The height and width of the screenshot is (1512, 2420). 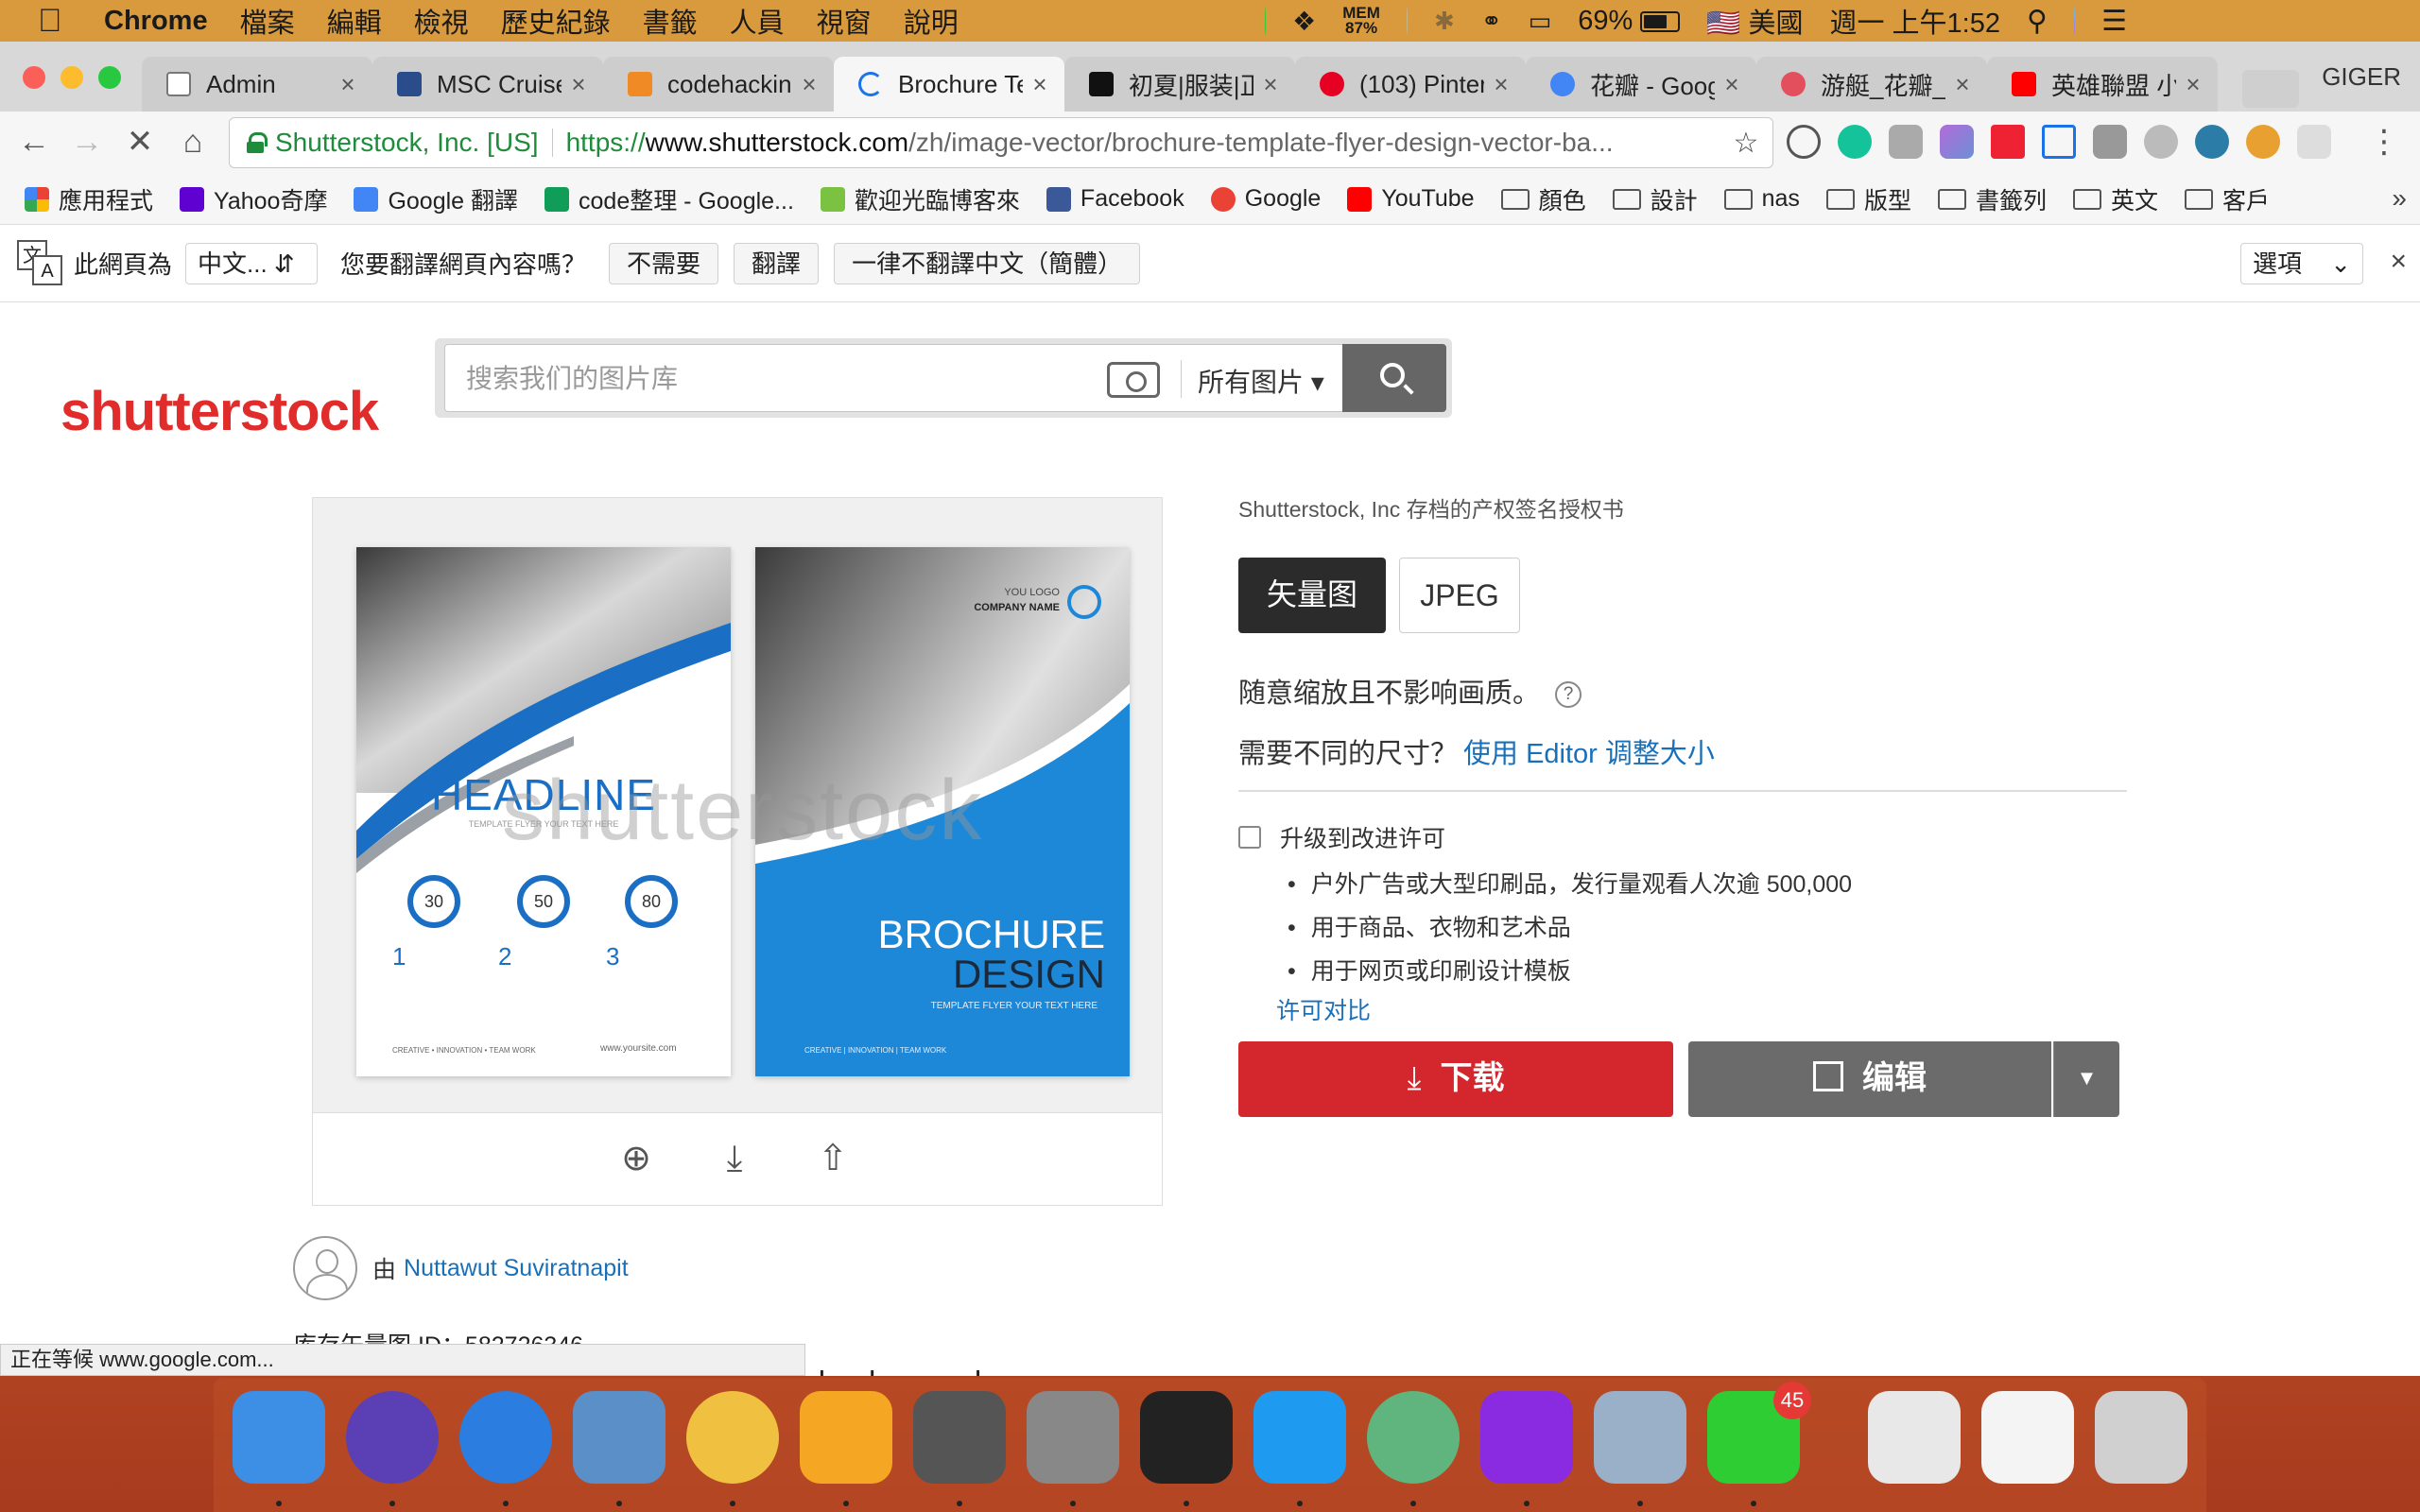 What do you see at coordinates (1641, 84) in the screenshot?
I see `tab-google-huaban: 花瓣 - Goog ×` at bounding box center [1641, 84].